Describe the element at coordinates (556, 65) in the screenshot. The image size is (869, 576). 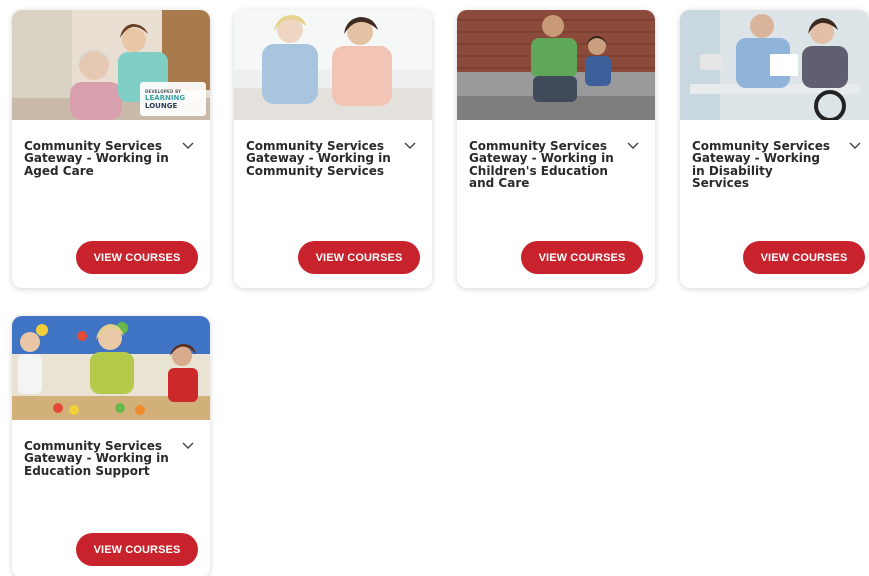
I see `course-image-childrens-education` at that location.